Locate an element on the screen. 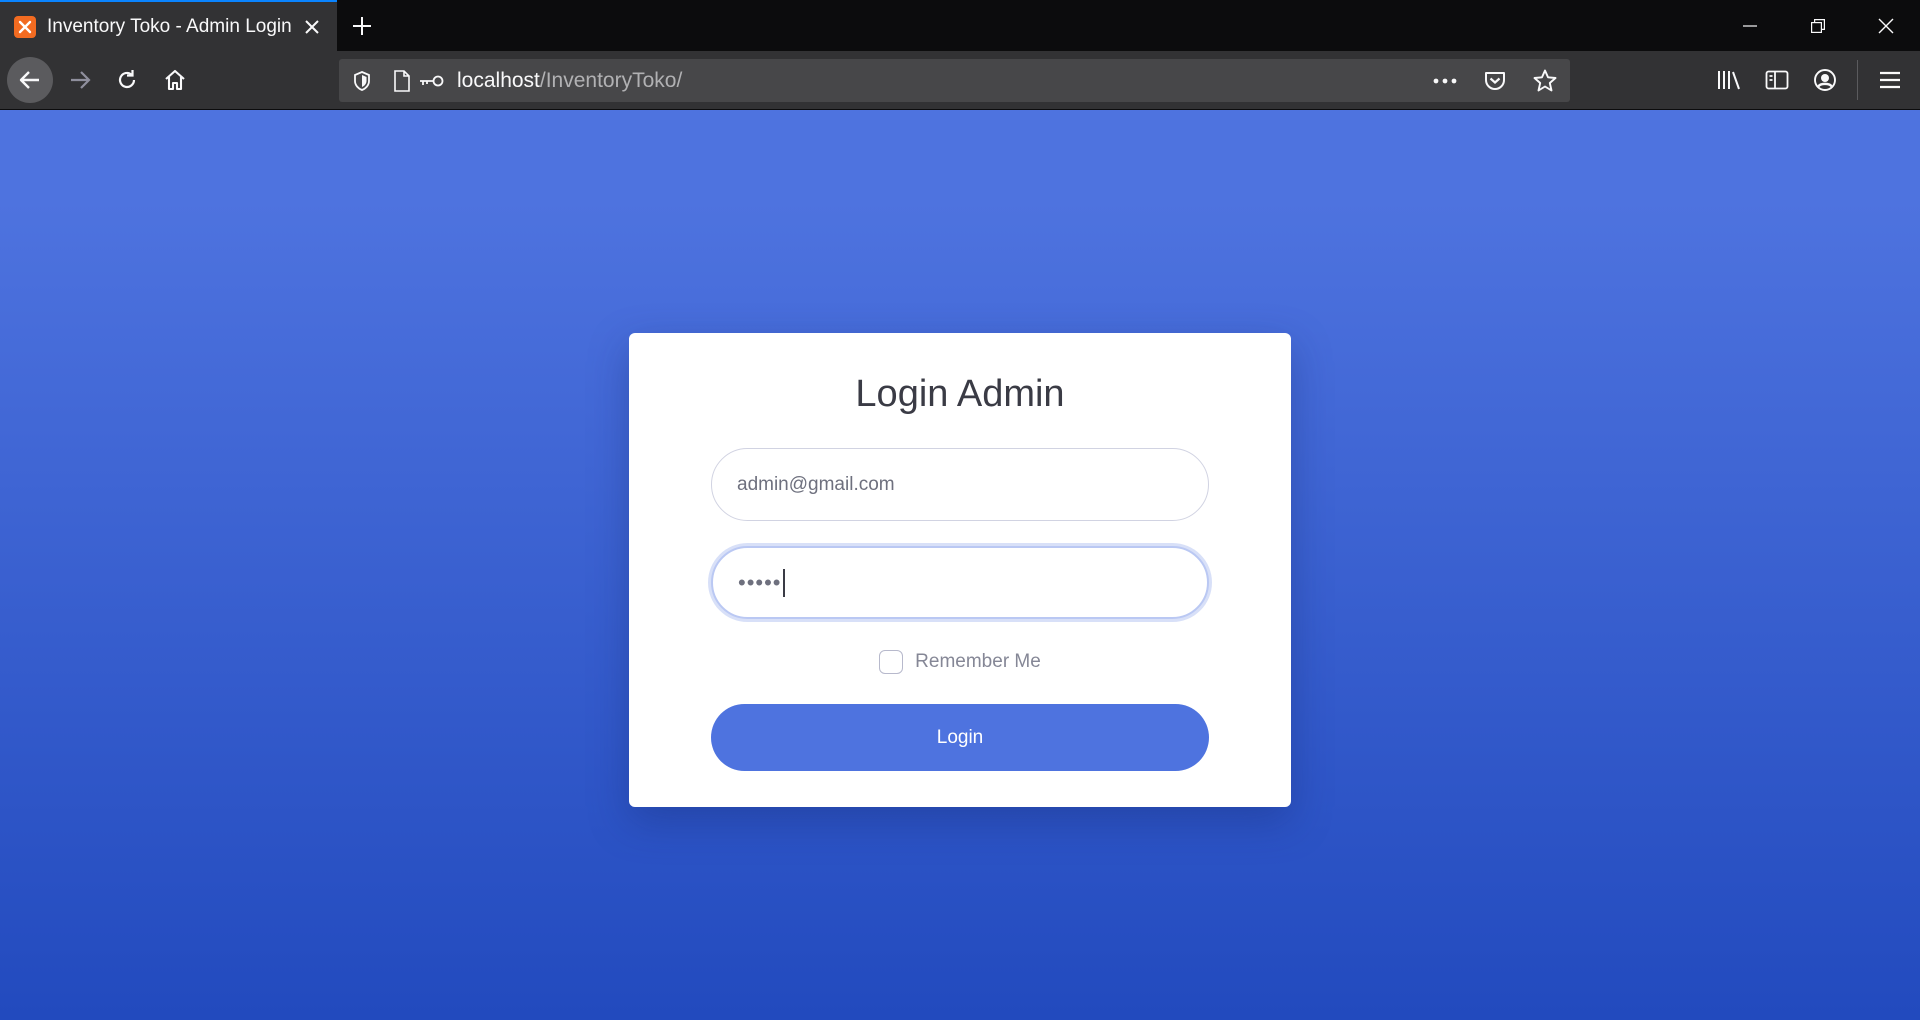 The image size is (1920, 1020). tab-title: Inventory Toko - Admin Login is located at coordinates (169, 26).